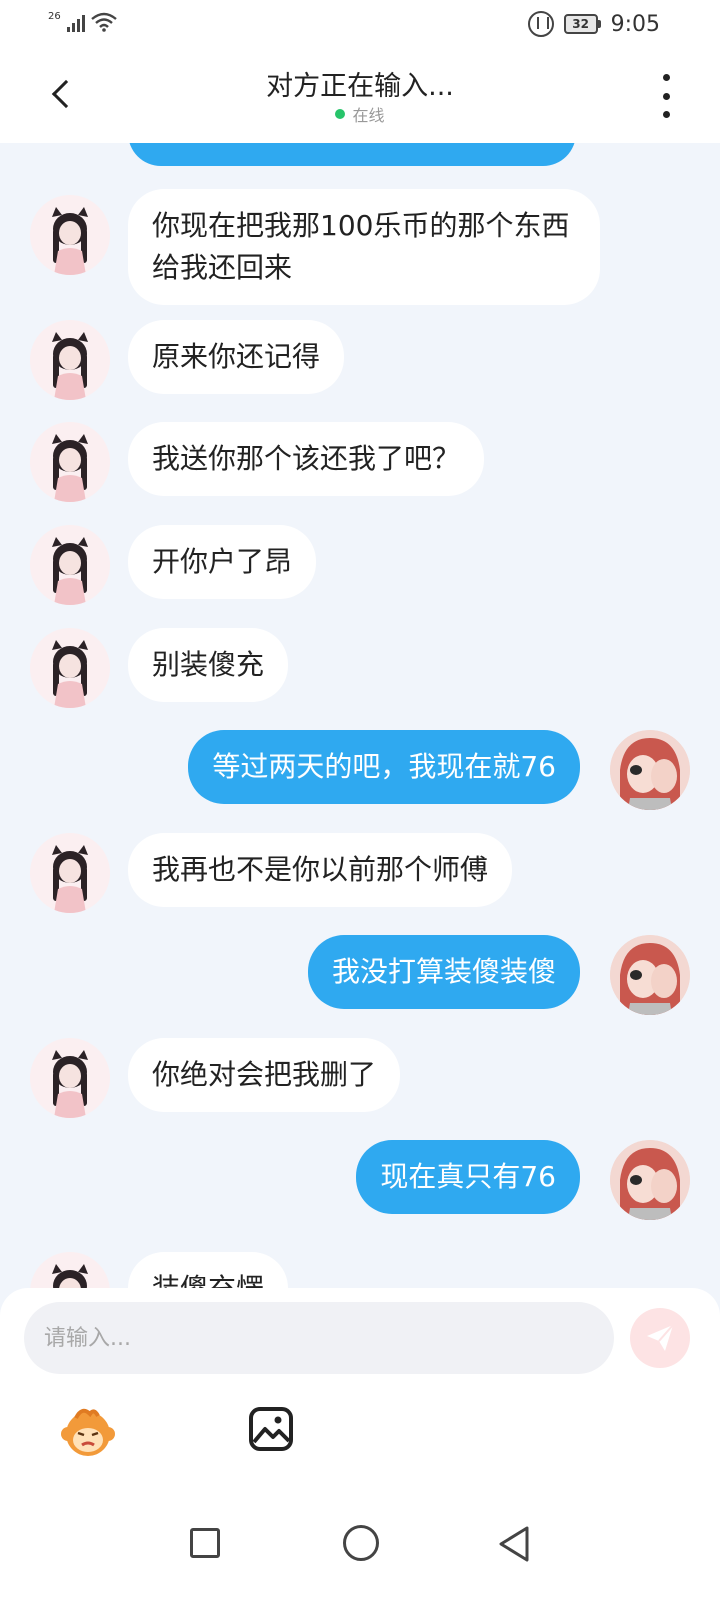 The height and width of the screenshot is (1600, 720). Describe the element at coordinates (666, 96) in the screenshot. I see `more-options-button` at that location.